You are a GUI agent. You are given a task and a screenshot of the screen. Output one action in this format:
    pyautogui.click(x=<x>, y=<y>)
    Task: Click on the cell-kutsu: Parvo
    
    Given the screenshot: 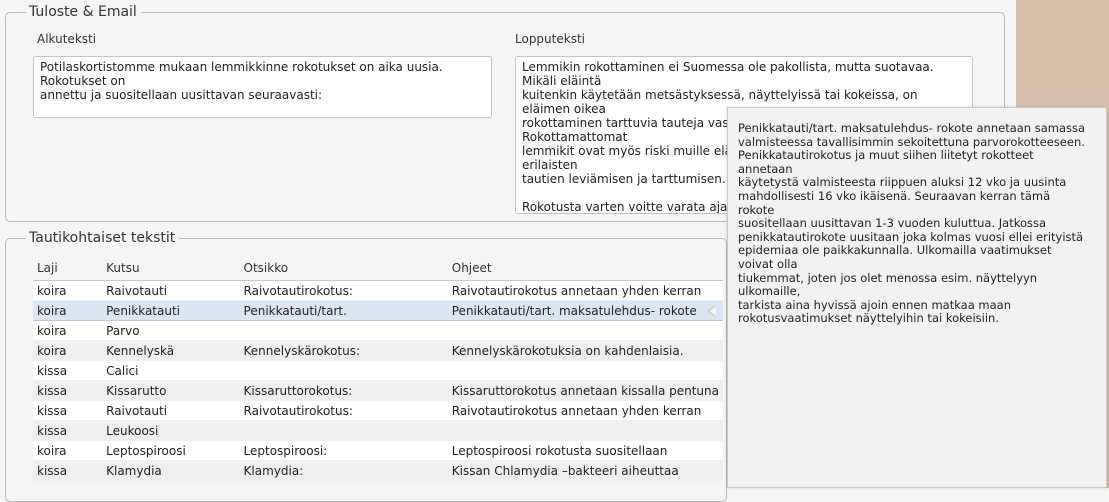 What is the action you would take?
    pyautogui.click(x=171, y=330)
    